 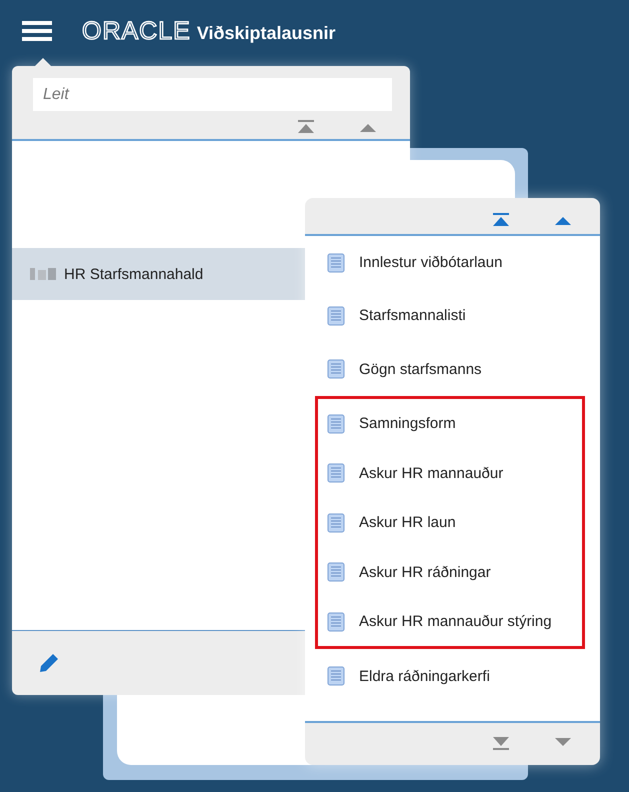 What do you see at coordinates (412, 315) in the screenshot?
I see `menu-item-label: Starfsmannalisti` at bounding box center [412, 315].